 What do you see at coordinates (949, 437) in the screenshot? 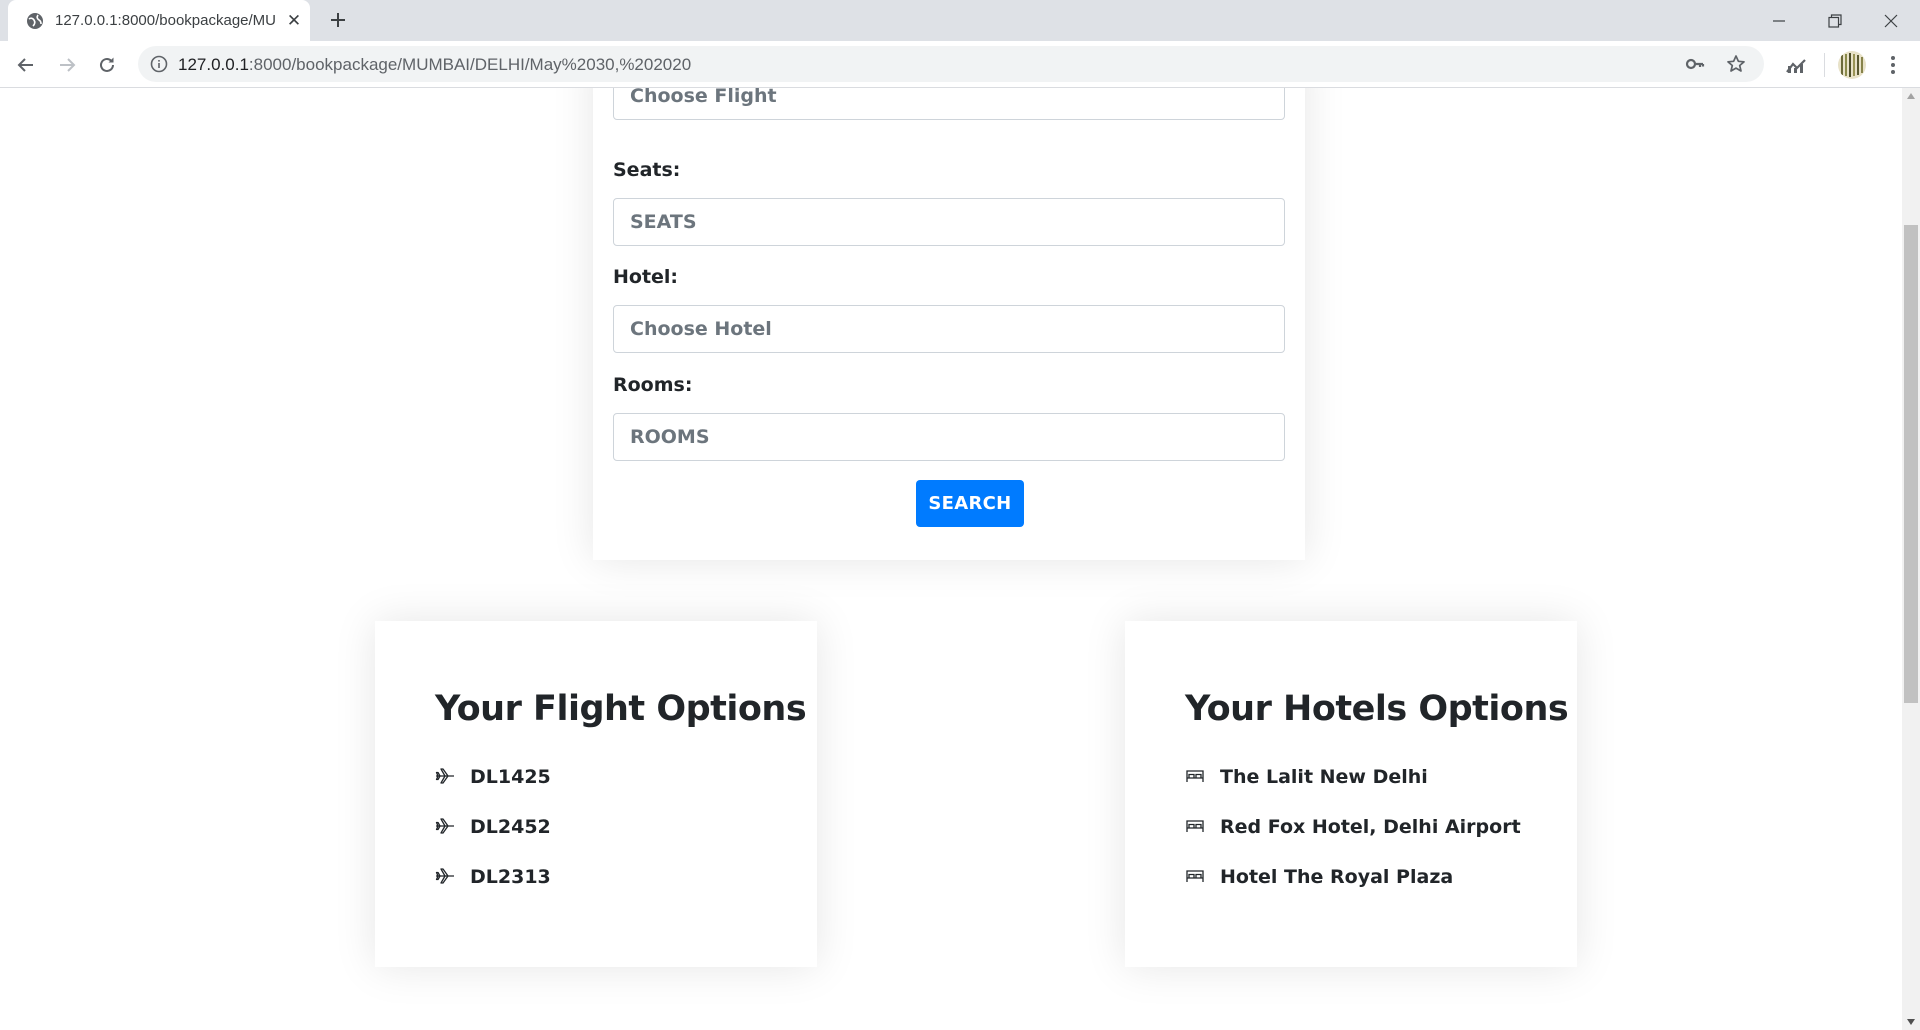
I see `rooms-input: ROOMS` at bounding box center [949, 437].